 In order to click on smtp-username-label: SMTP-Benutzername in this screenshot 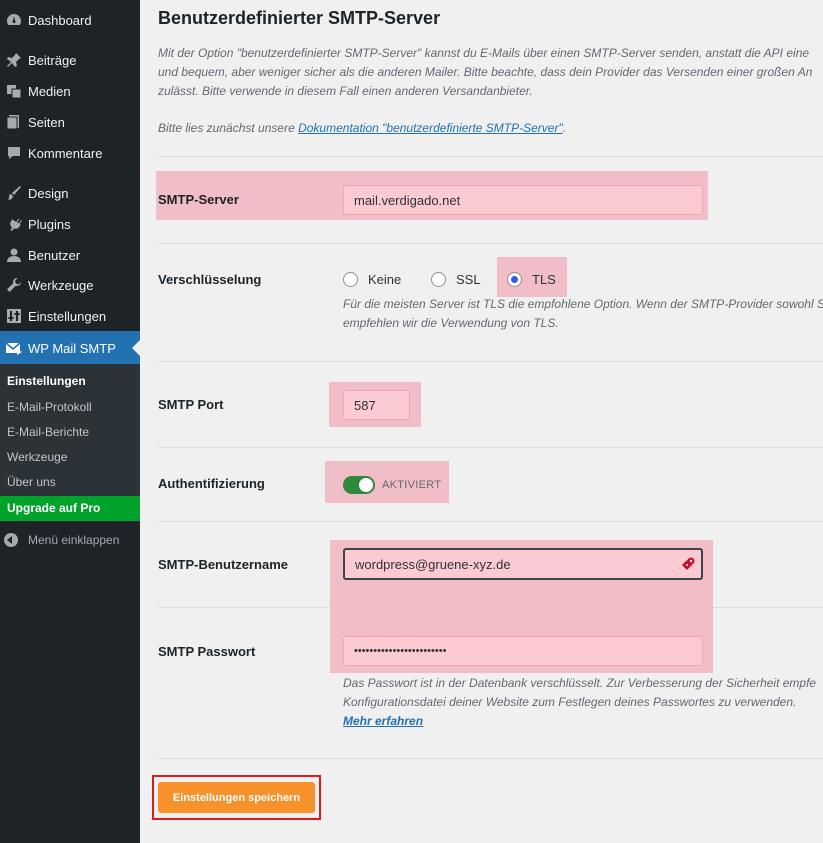, I will do `click(223, 564)`.